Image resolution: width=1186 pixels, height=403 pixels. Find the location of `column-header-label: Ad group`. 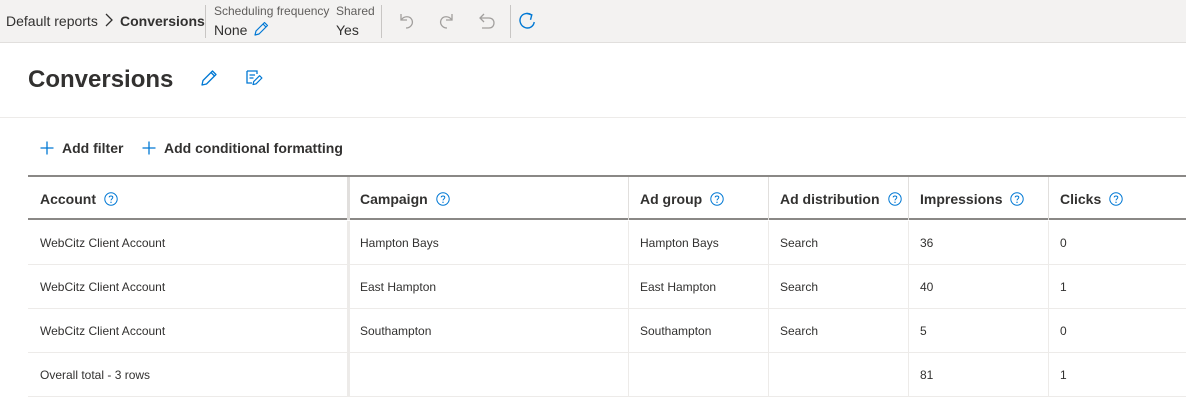

column-header-label: Ad group is located at coordinates (671, 198).